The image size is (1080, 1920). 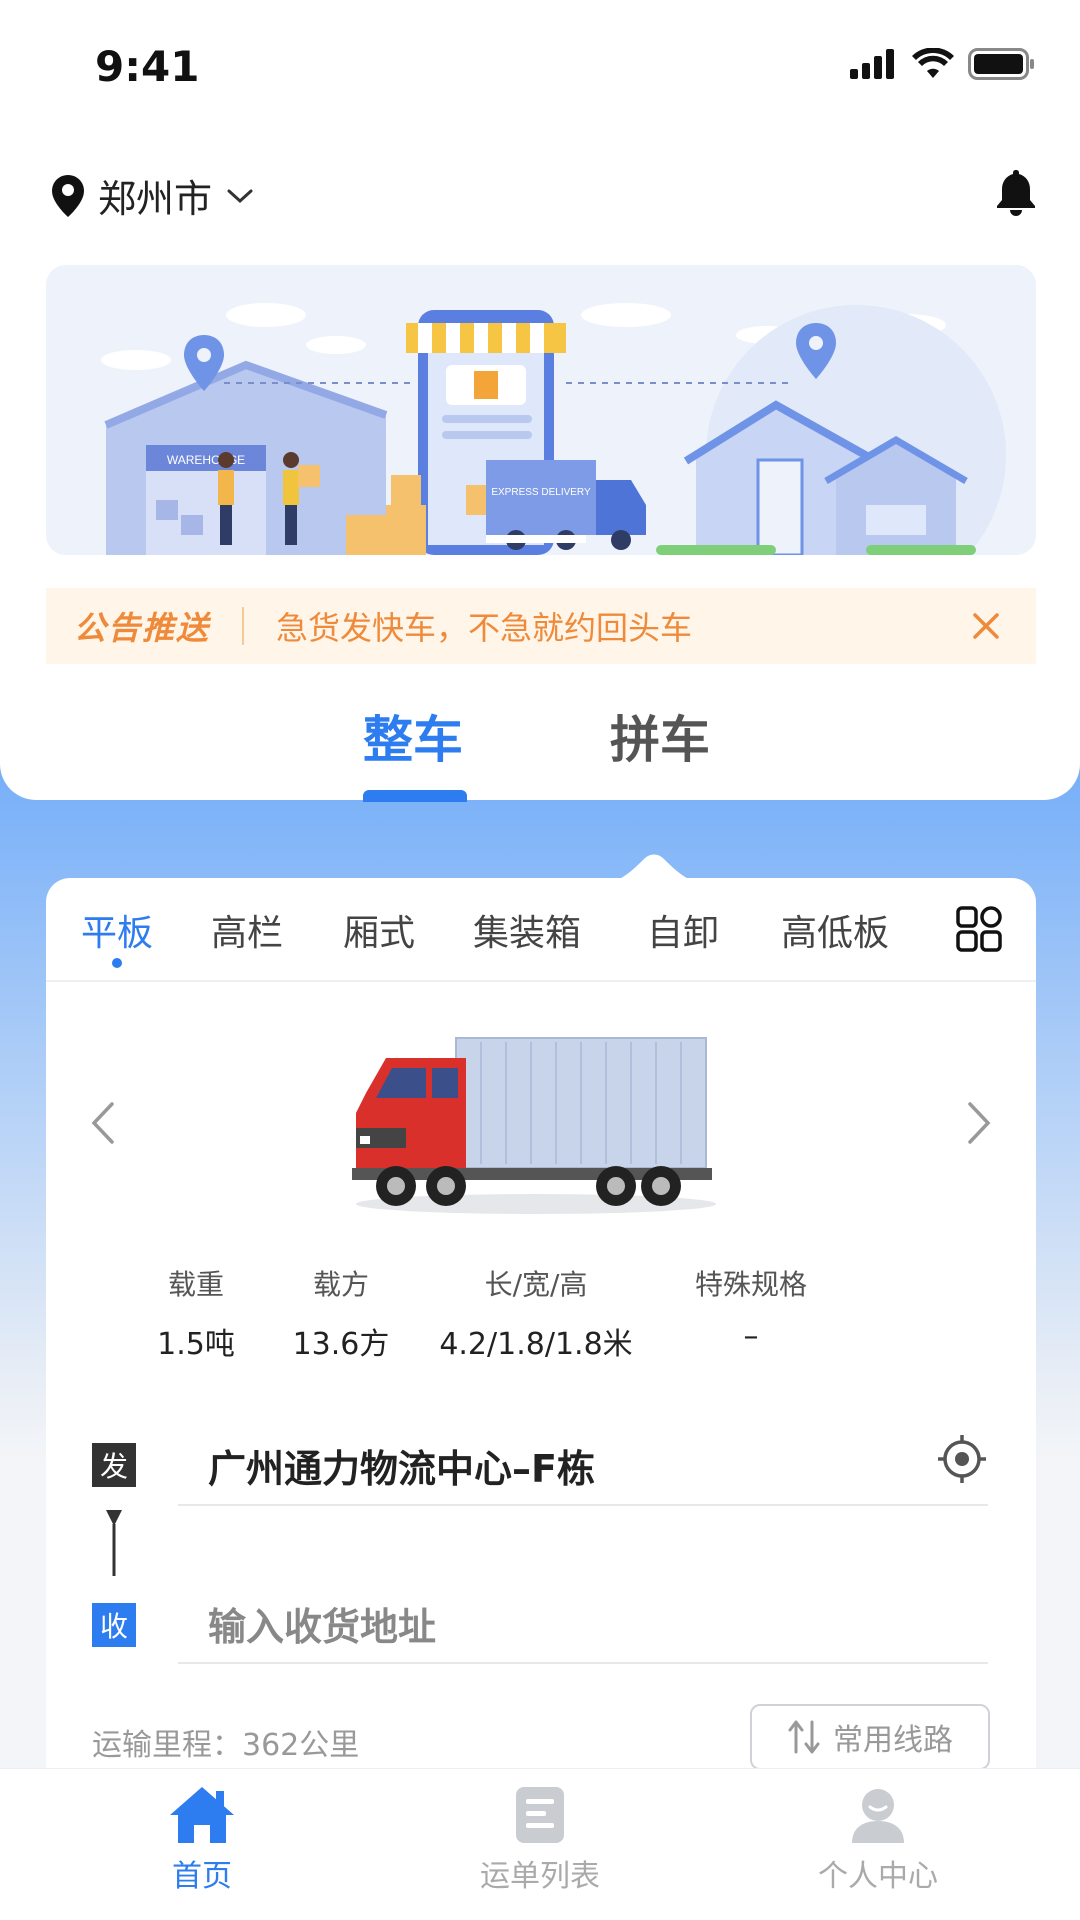 I want to click on truck-type-dump: 自卸, so click(x=683, y=930).